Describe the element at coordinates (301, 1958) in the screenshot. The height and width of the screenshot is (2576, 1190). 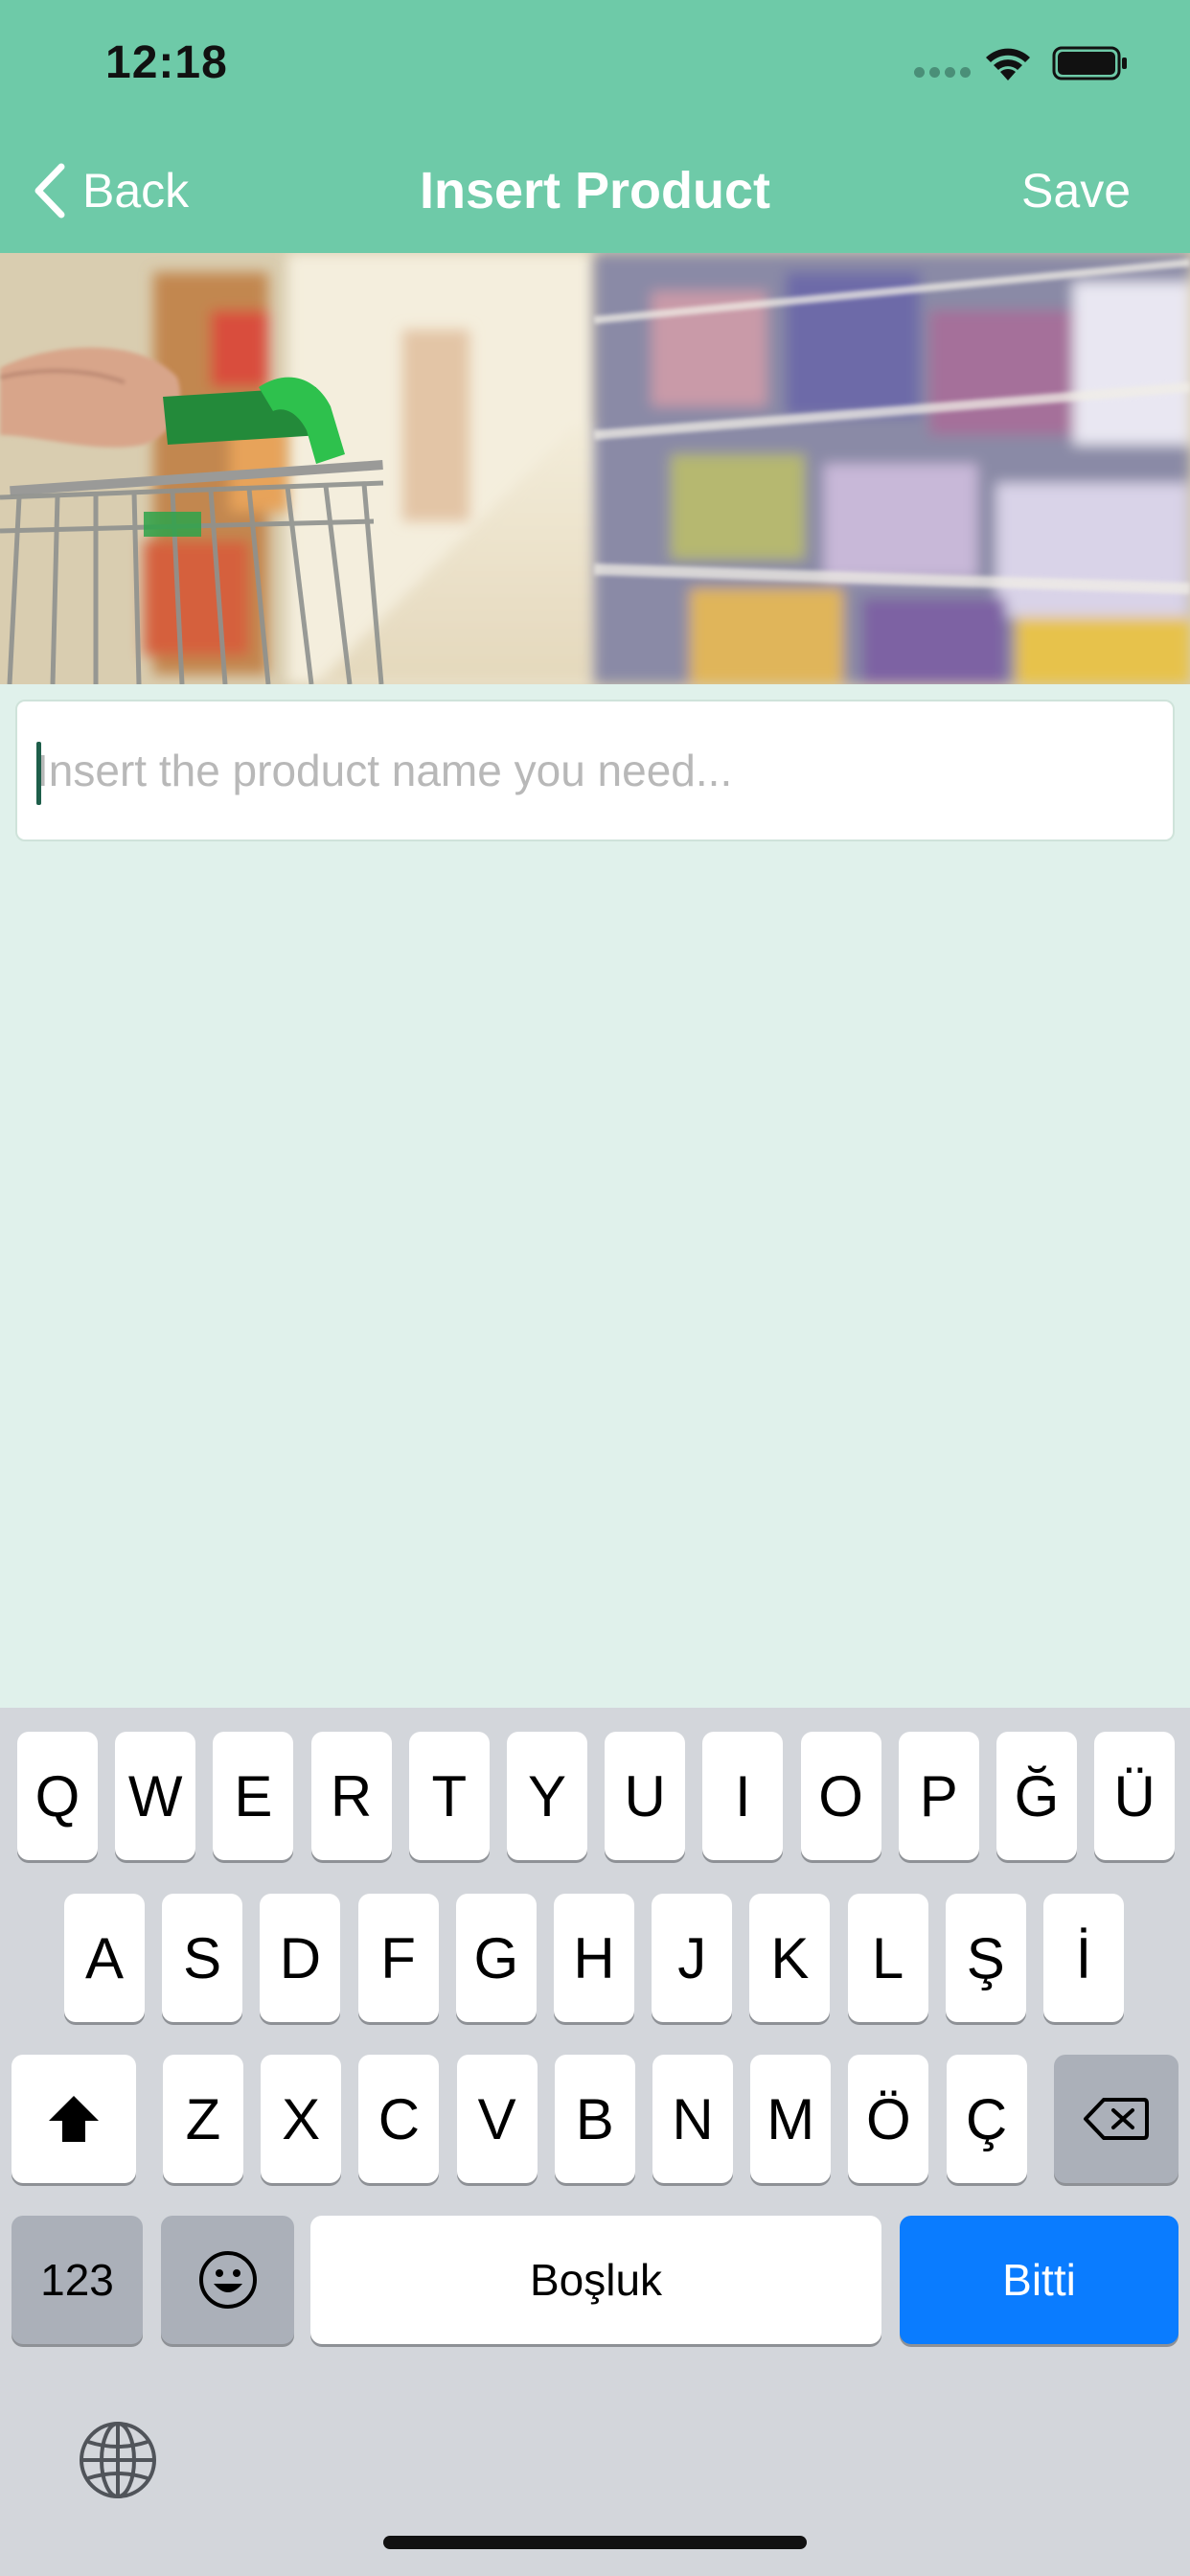
I see `key-d: D` at that location.